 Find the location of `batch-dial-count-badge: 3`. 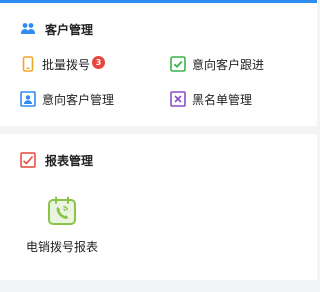

batch-dial-count-badge: 3 is located at coordinates (99, 62).